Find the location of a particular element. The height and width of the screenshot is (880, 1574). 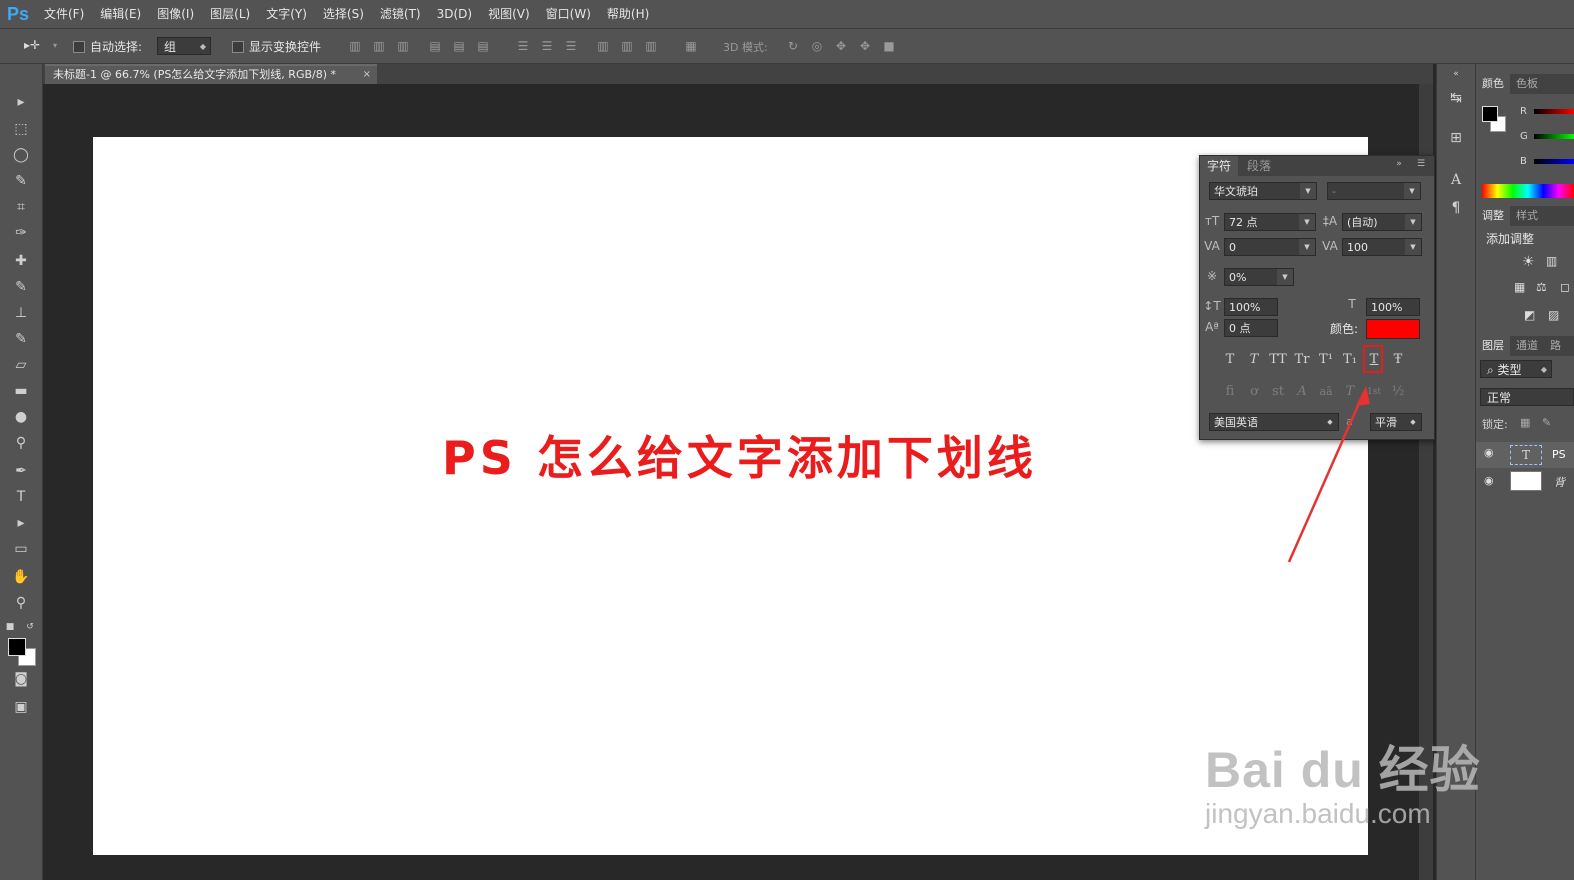

color-fg-swatch is located at coordinates (1490, 114).